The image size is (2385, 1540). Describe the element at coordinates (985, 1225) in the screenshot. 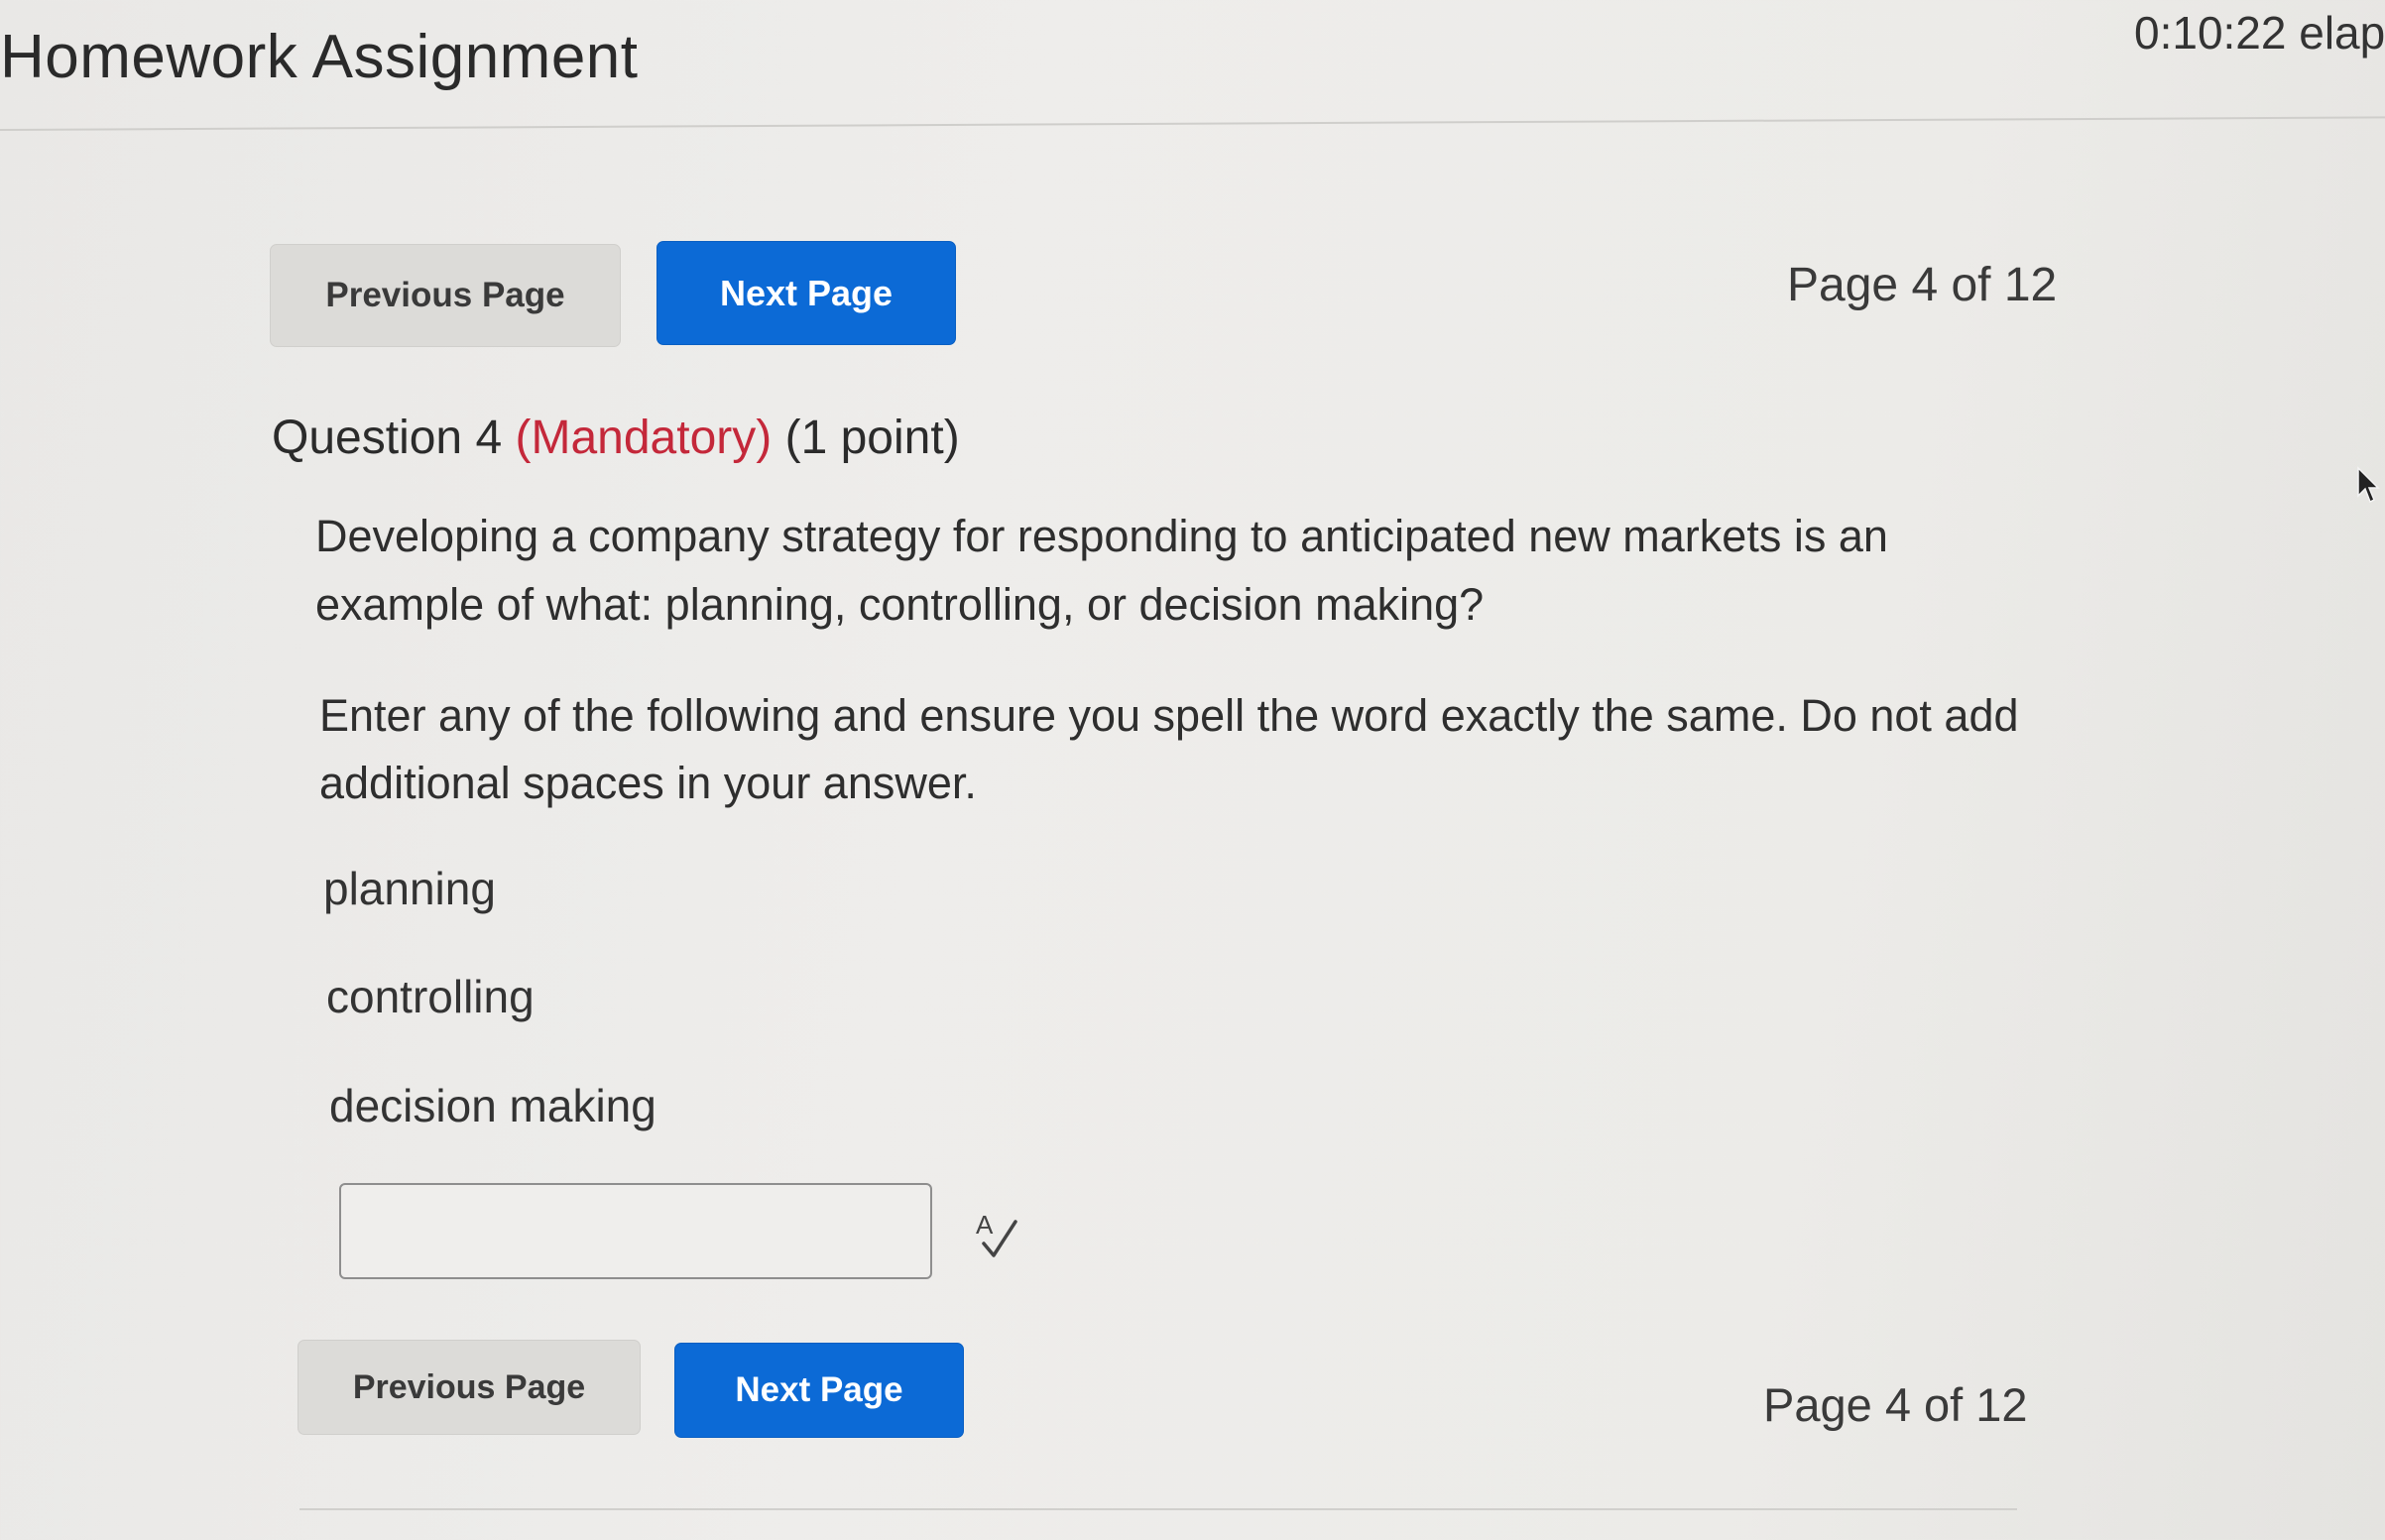

I see `svg-text: A` at that location.